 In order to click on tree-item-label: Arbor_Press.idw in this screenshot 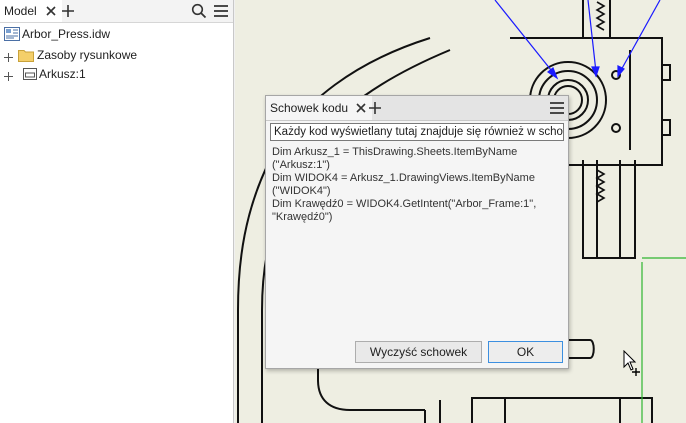, I will do `click(66, 34)`.